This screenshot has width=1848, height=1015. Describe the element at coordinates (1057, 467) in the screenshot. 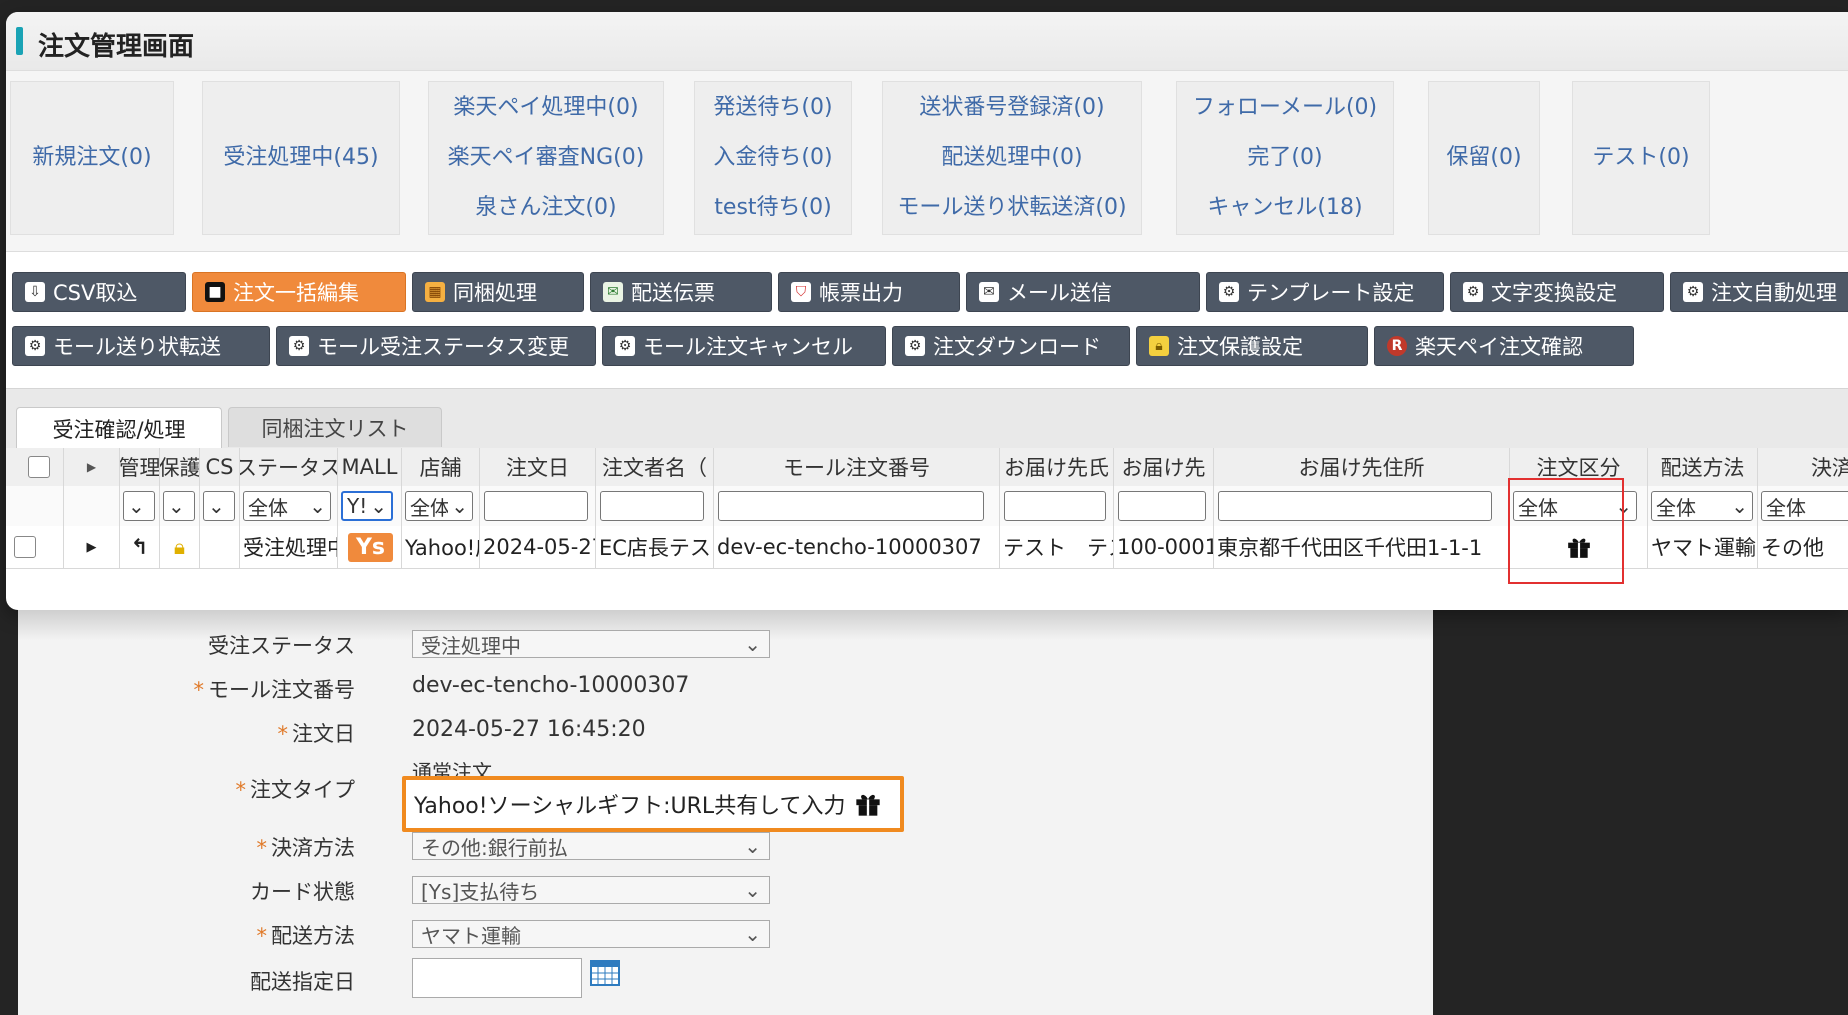

I see `header-ship-name: お届け先氏` at that location.